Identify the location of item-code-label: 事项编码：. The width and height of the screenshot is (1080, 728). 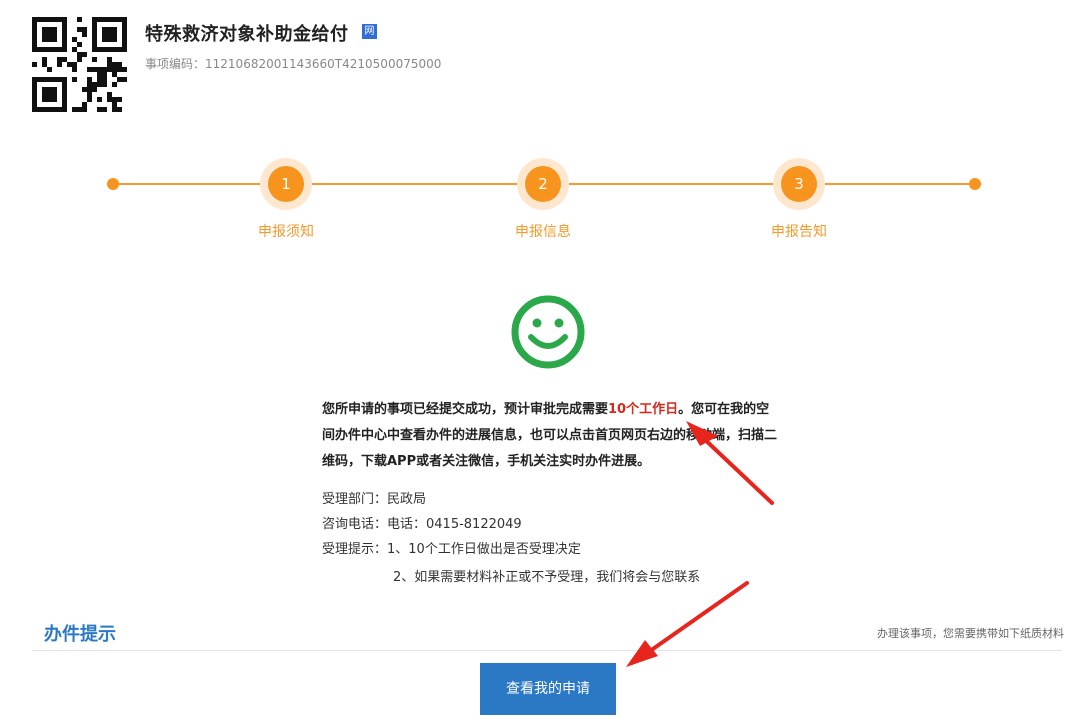
(175, 64).